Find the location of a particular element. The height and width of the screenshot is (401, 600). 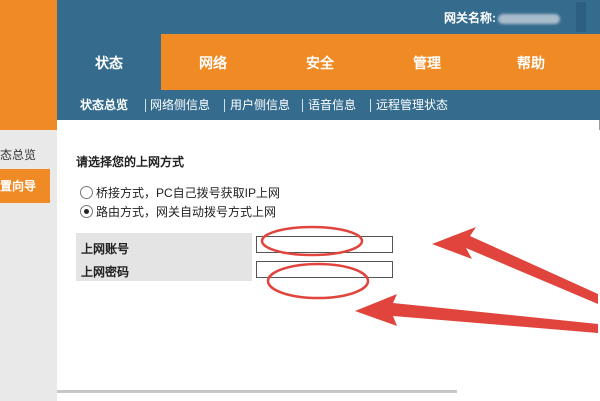

highlight-circle-password is located at coordinates (318, 281).